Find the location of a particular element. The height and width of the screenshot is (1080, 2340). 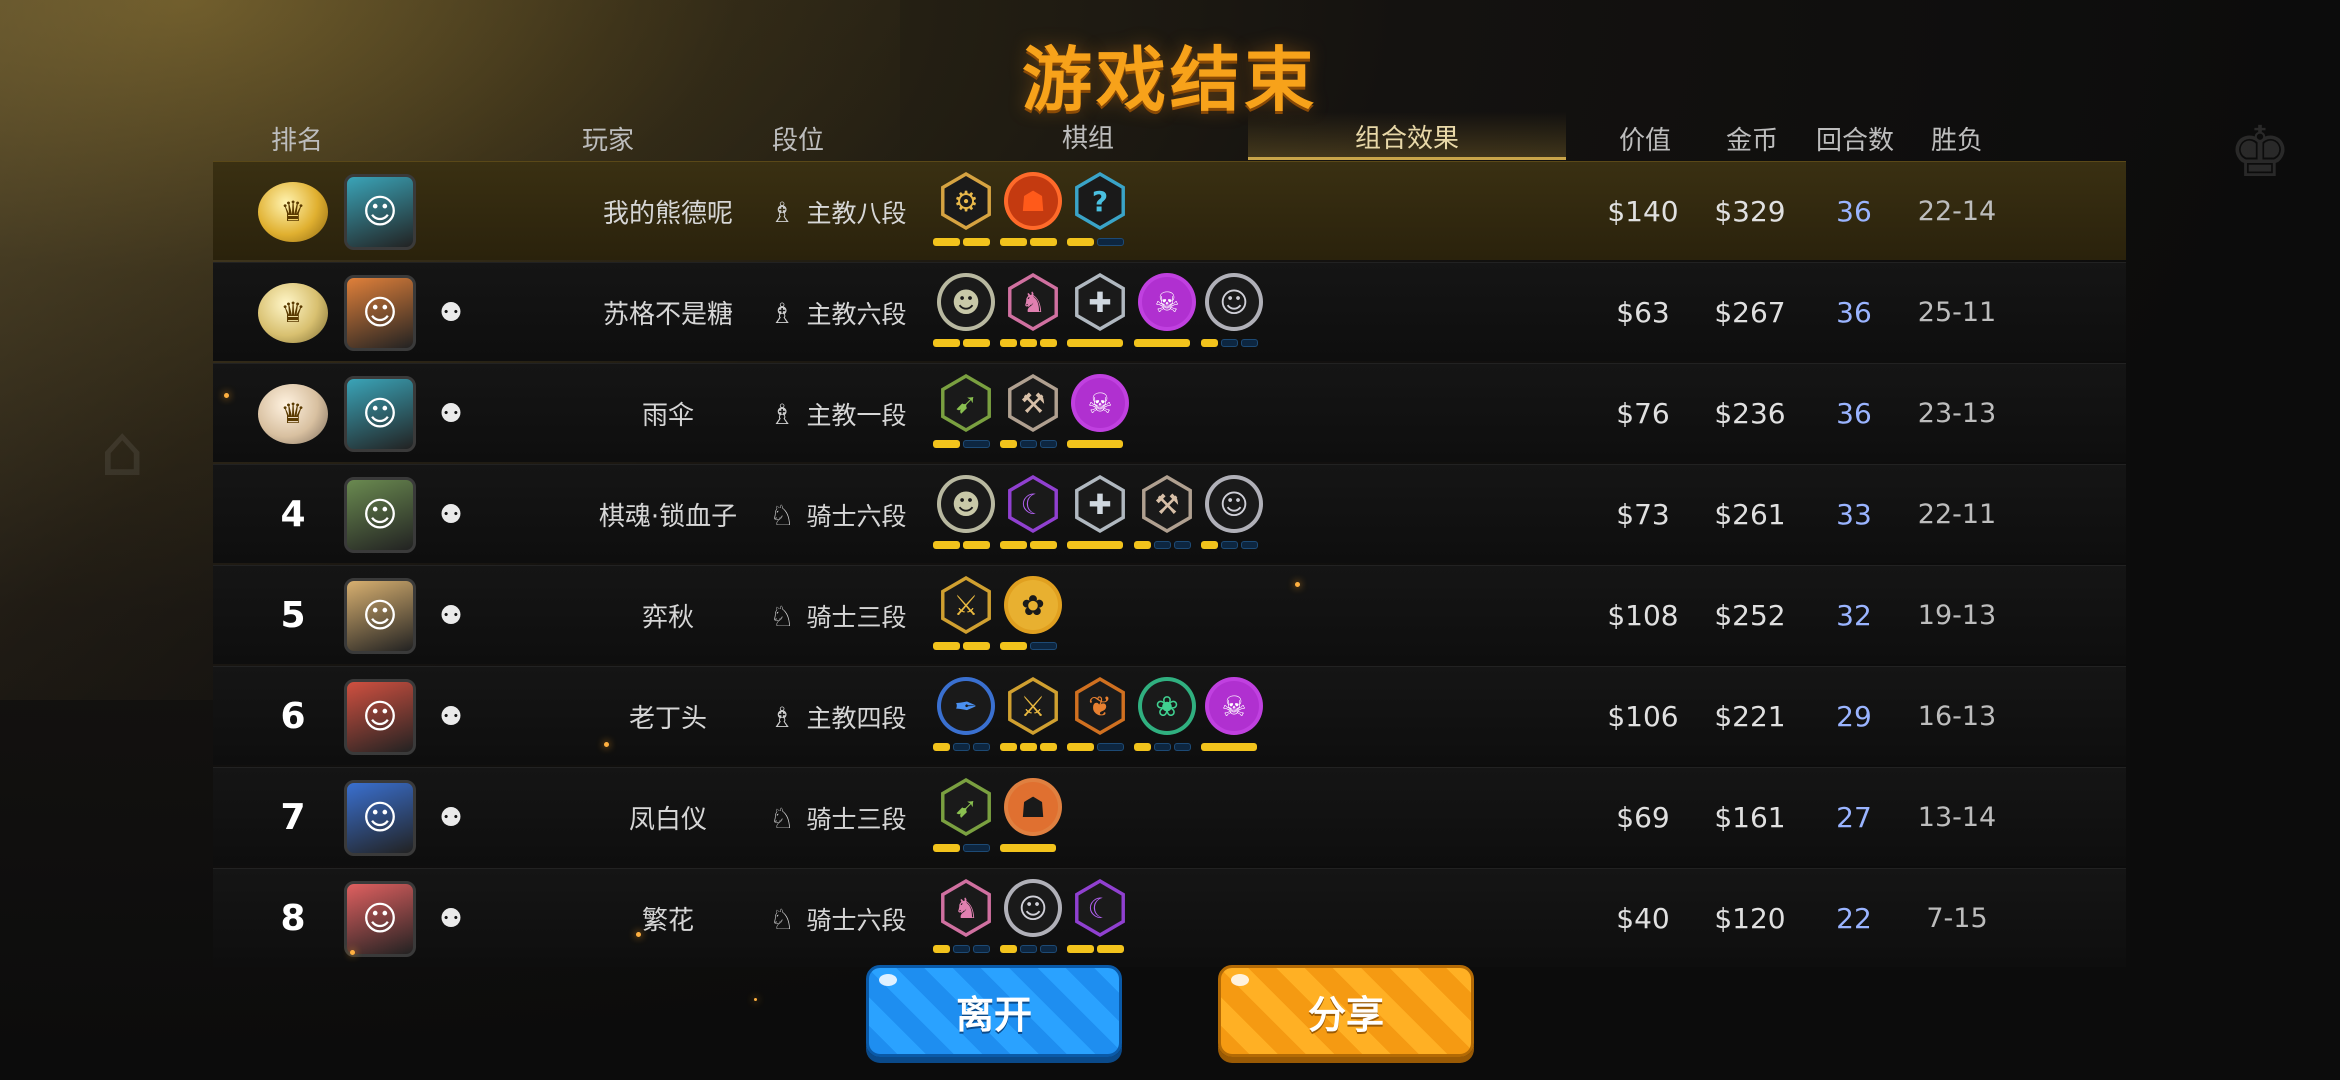

rounds-text: 29 is located at coordinates (1854, 716).